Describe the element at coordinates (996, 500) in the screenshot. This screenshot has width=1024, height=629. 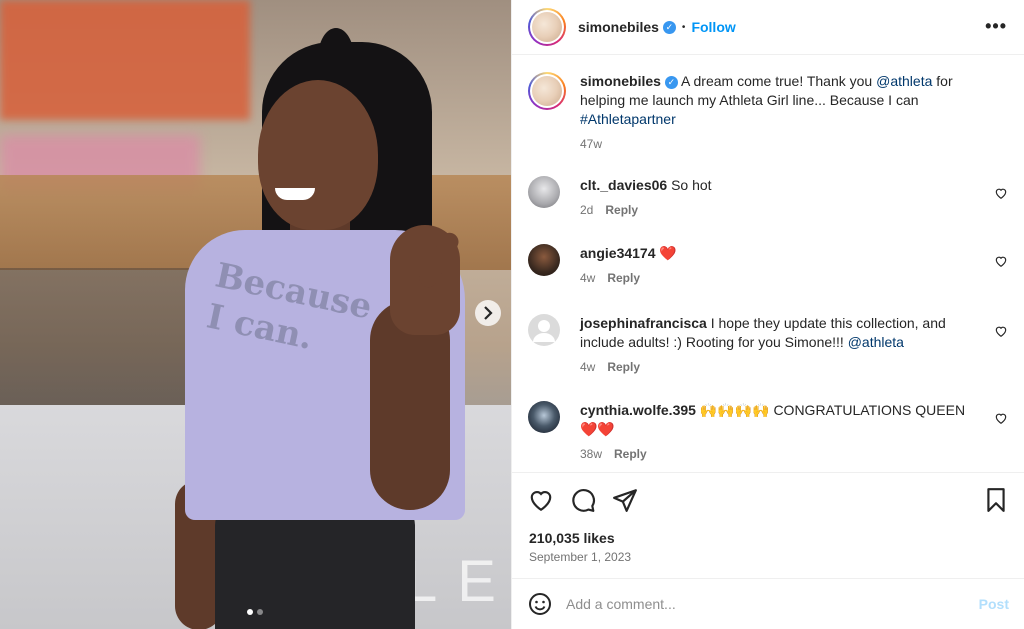
I see `bookmark-save-icon` at that location.